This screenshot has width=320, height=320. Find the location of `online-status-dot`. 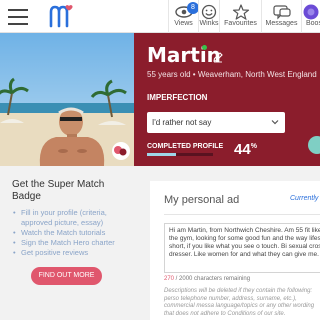

online-status-dot is located at coordinates (204, 47).